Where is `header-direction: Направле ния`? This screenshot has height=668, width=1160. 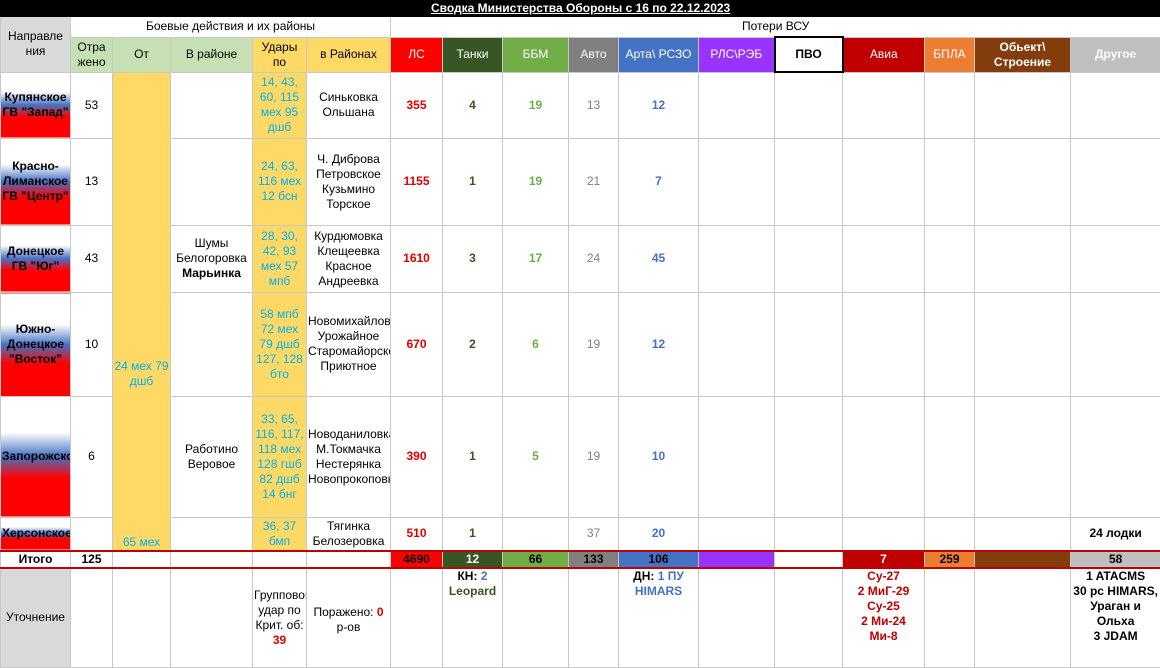 header-direction: Направле ния is located at coordinates (36, 45).